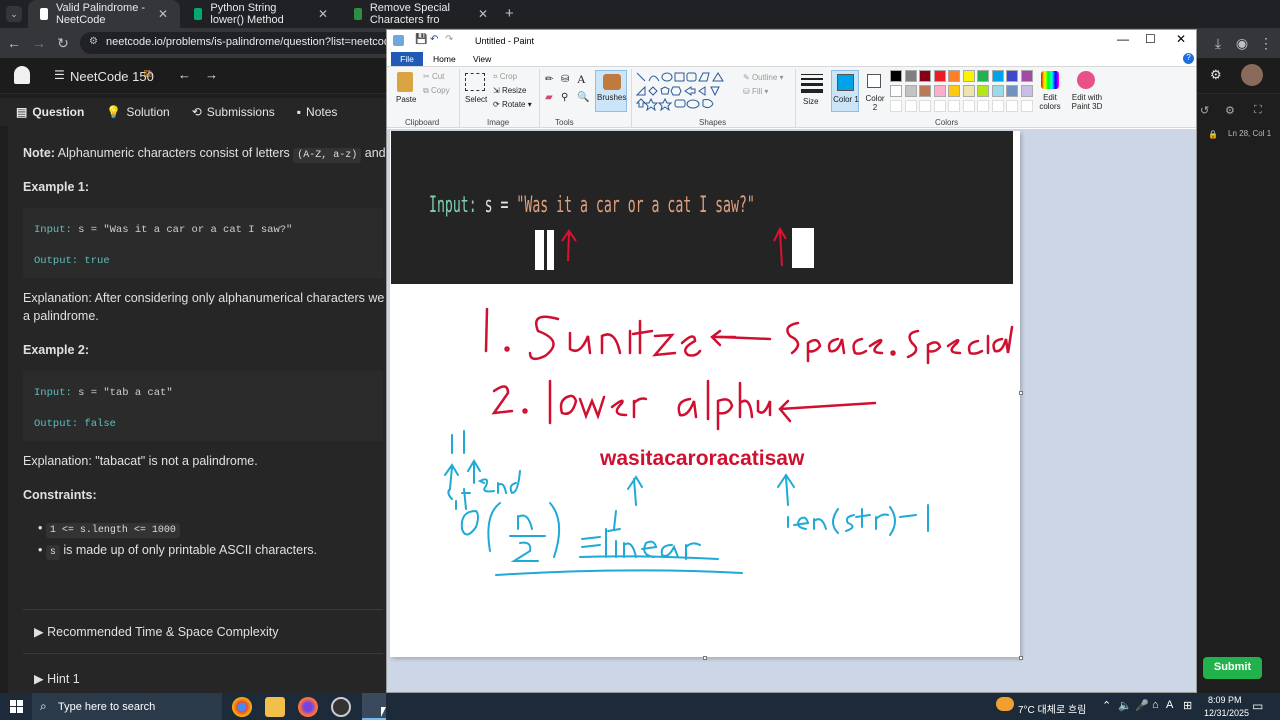 The image size is (1280, 720). I want to click on shapes-gallery, so click(683, 91).